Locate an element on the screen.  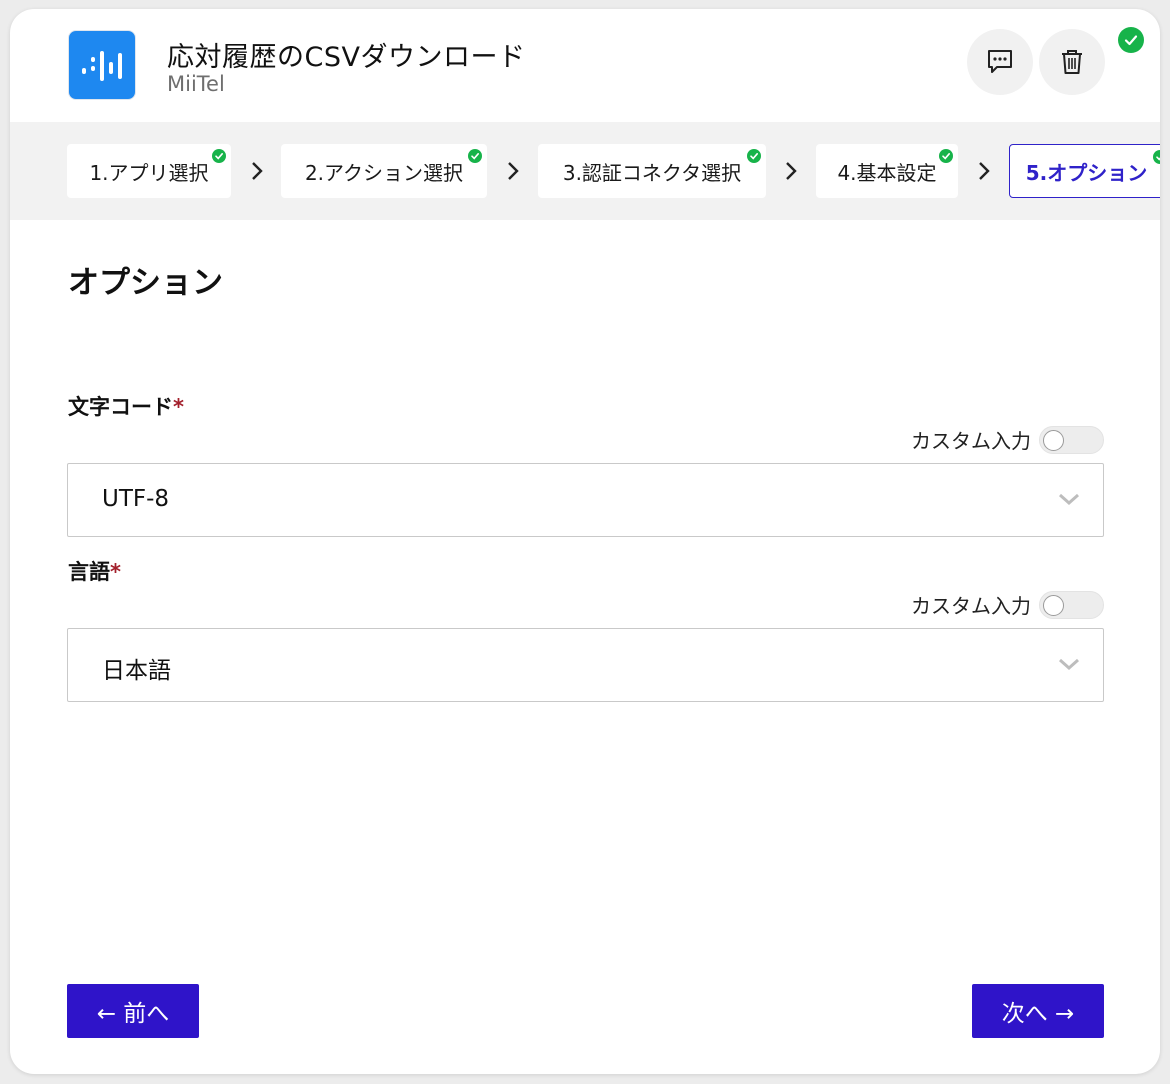
step-label: 2.アクション選択 is located at coordinates (384, 172).